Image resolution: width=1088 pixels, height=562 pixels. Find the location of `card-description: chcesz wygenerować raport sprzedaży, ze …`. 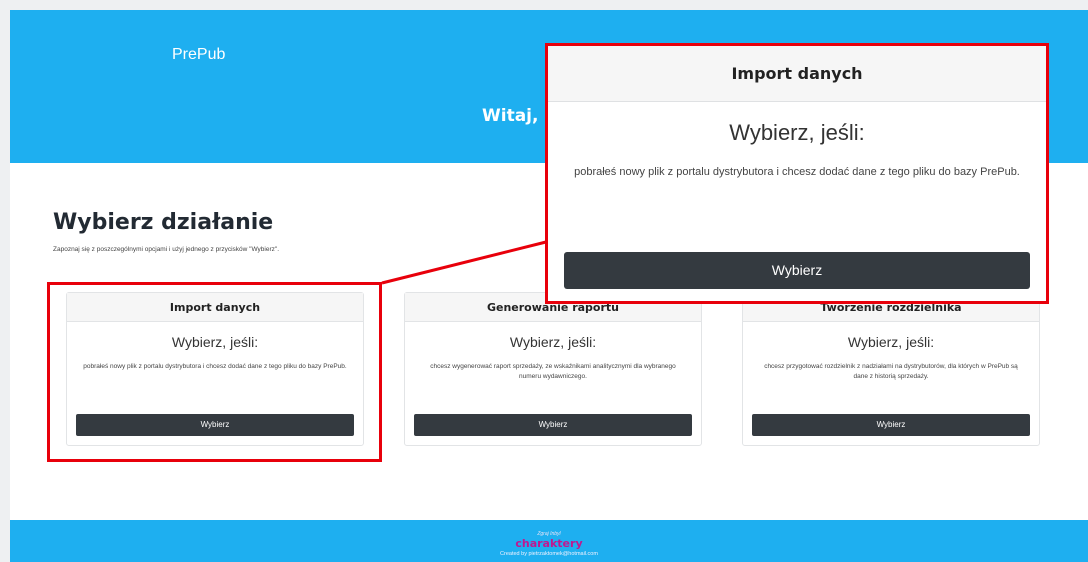

card-description: chcesz wygenerować raport sprzedaży, ze … is located at coordinates (553, 371).